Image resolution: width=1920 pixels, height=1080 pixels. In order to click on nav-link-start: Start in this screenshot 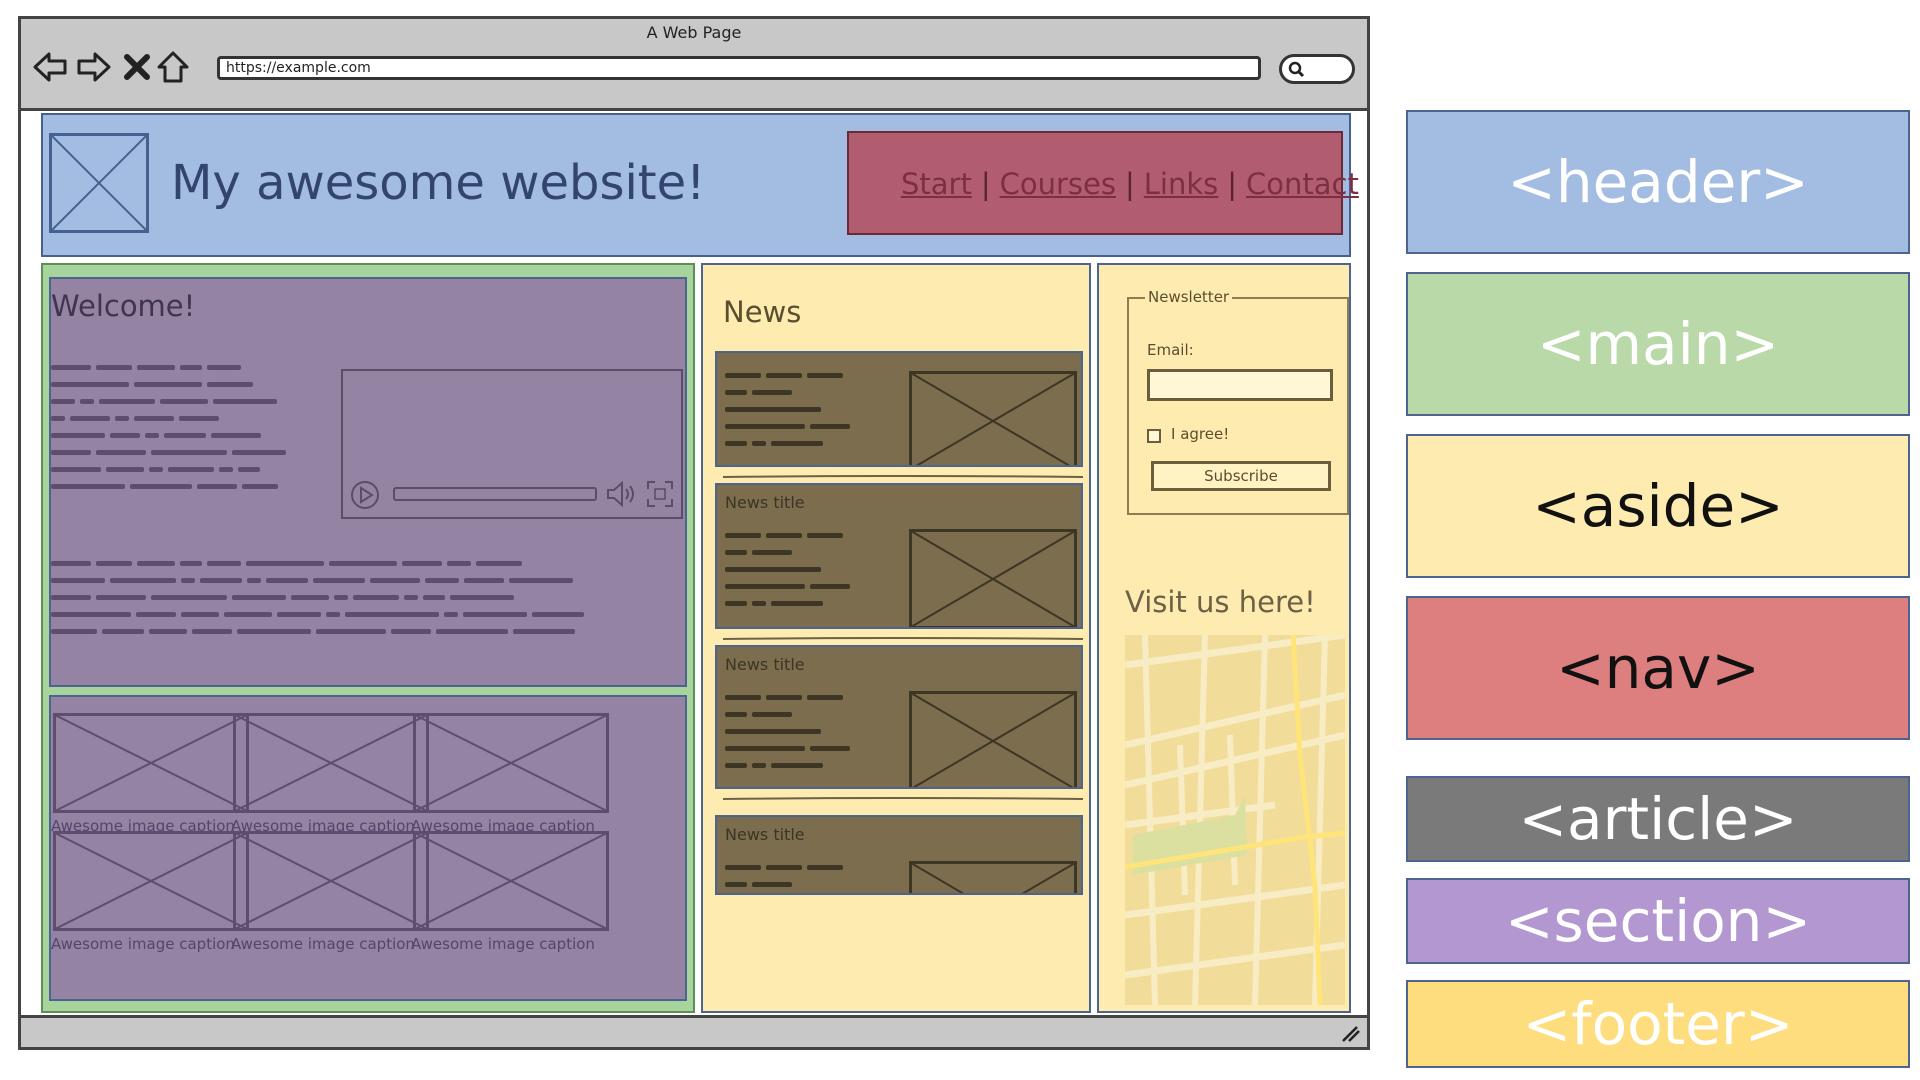, I will do `click(936, 184)`.